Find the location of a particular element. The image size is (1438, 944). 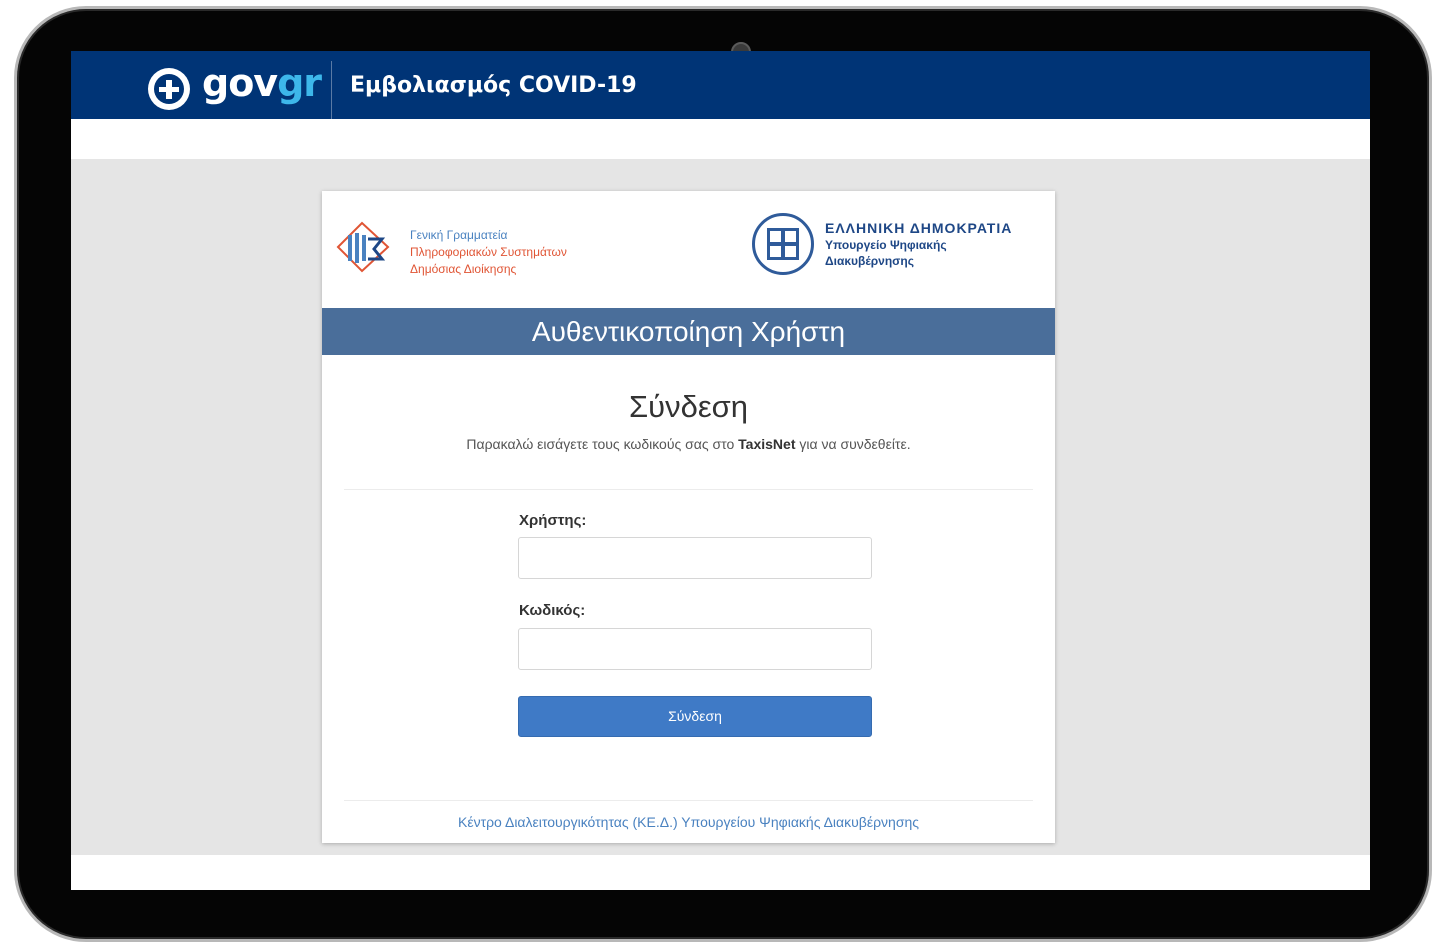

gsis-line-3: Δημόσιας Διοίκησης is located at coordinates (463, 269).